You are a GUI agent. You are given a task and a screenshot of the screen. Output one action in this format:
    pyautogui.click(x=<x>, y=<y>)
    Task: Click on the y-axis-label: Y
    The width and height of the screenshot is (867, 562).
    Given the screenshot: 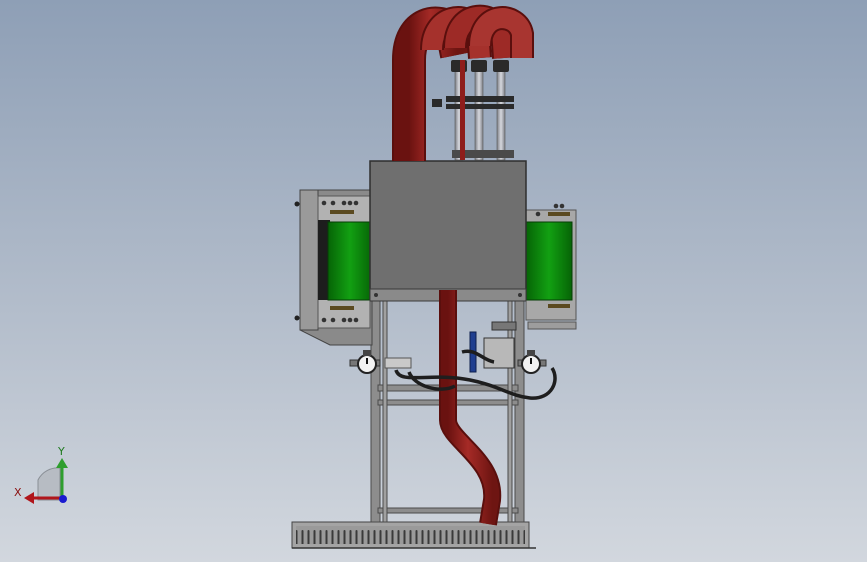 What is the action you would take?
    pyautogui.click(x=61, y=451)
    